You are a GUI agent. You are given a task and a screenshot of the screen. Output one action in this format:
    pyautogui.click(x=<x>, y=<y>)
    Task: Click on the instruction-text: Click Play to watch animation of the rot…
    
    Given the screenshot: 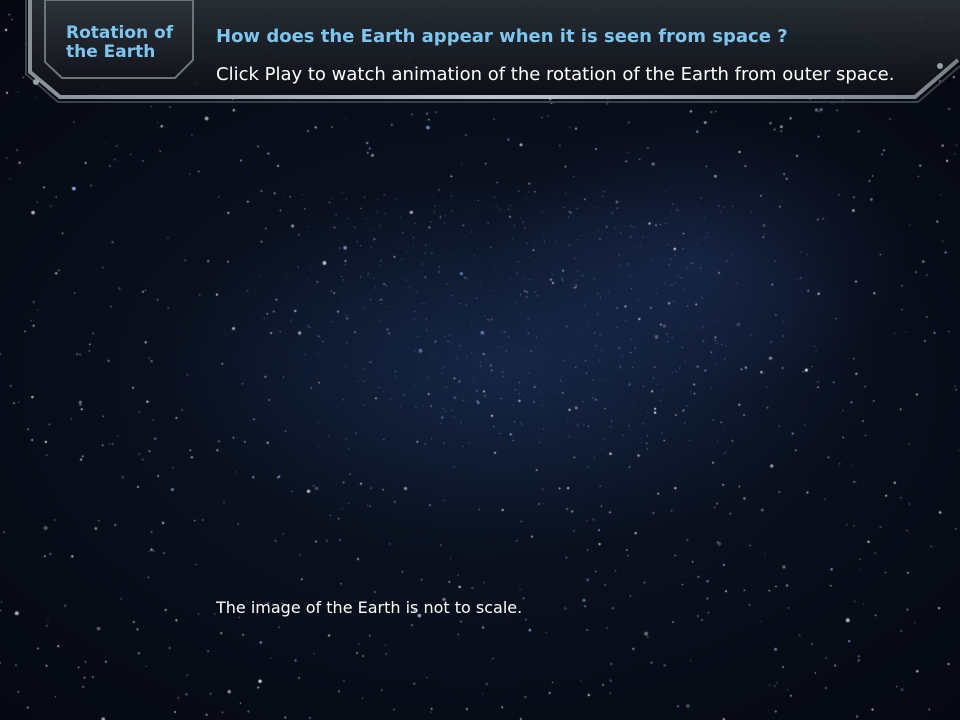 What is the action you would take?
    pyautogui.click(x=555, y=74)
    